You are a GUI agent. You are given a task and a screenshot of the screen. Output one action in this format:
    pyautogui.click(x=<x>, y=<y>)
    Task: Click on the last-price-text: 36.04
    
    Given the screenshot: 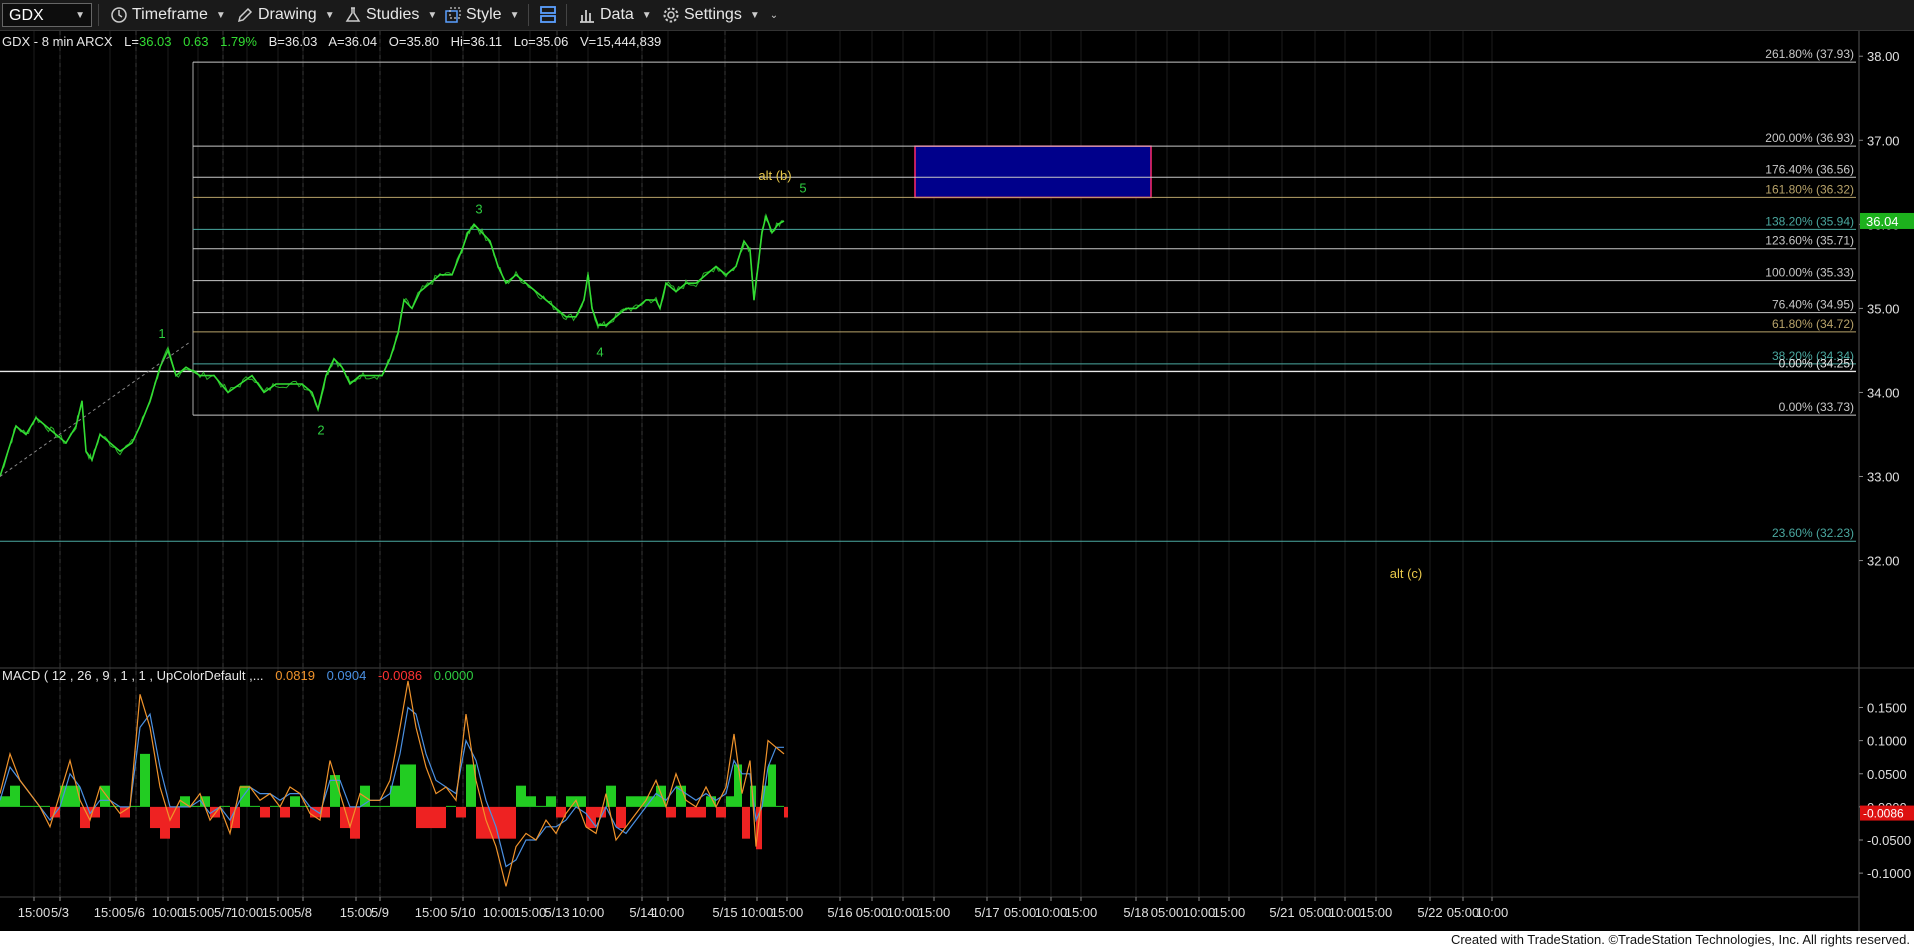 What is the action you would take?
    pyautogui.click(x=1882, y=221)
    